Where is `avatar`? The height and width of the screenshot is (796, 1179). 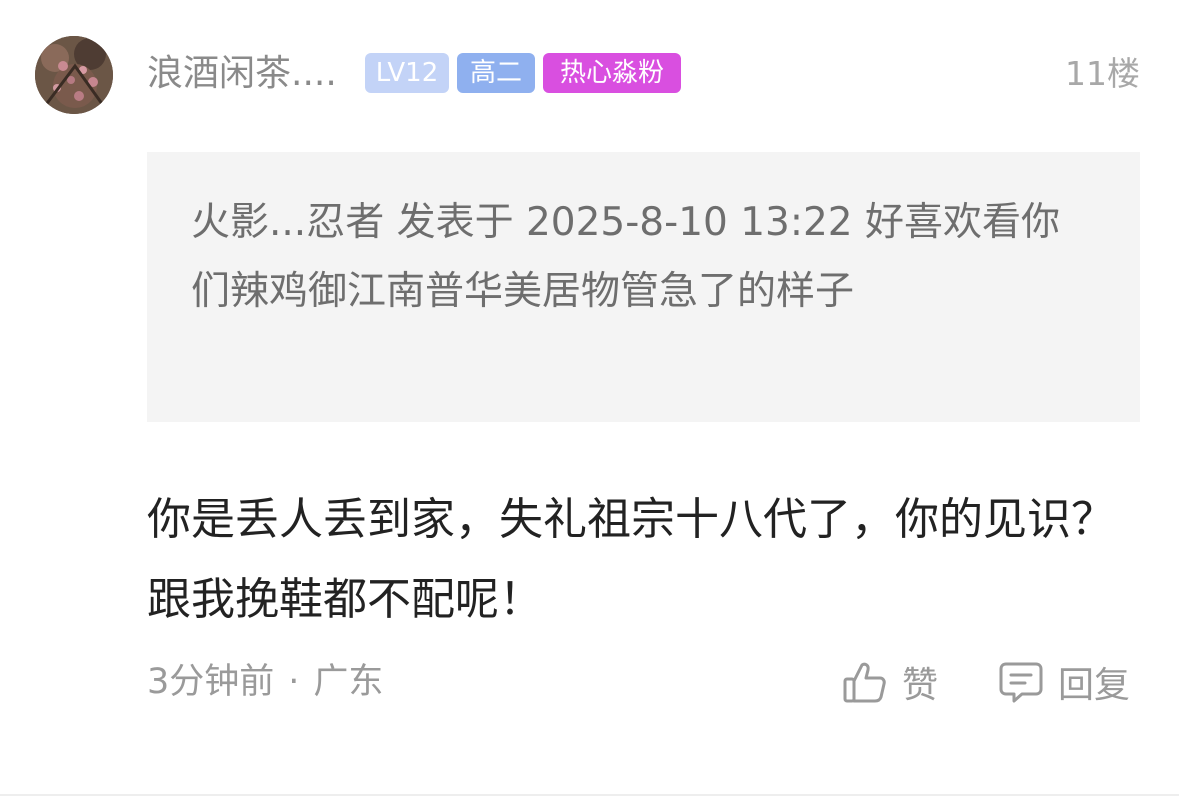
avatar is located at coordinates (74, 75).